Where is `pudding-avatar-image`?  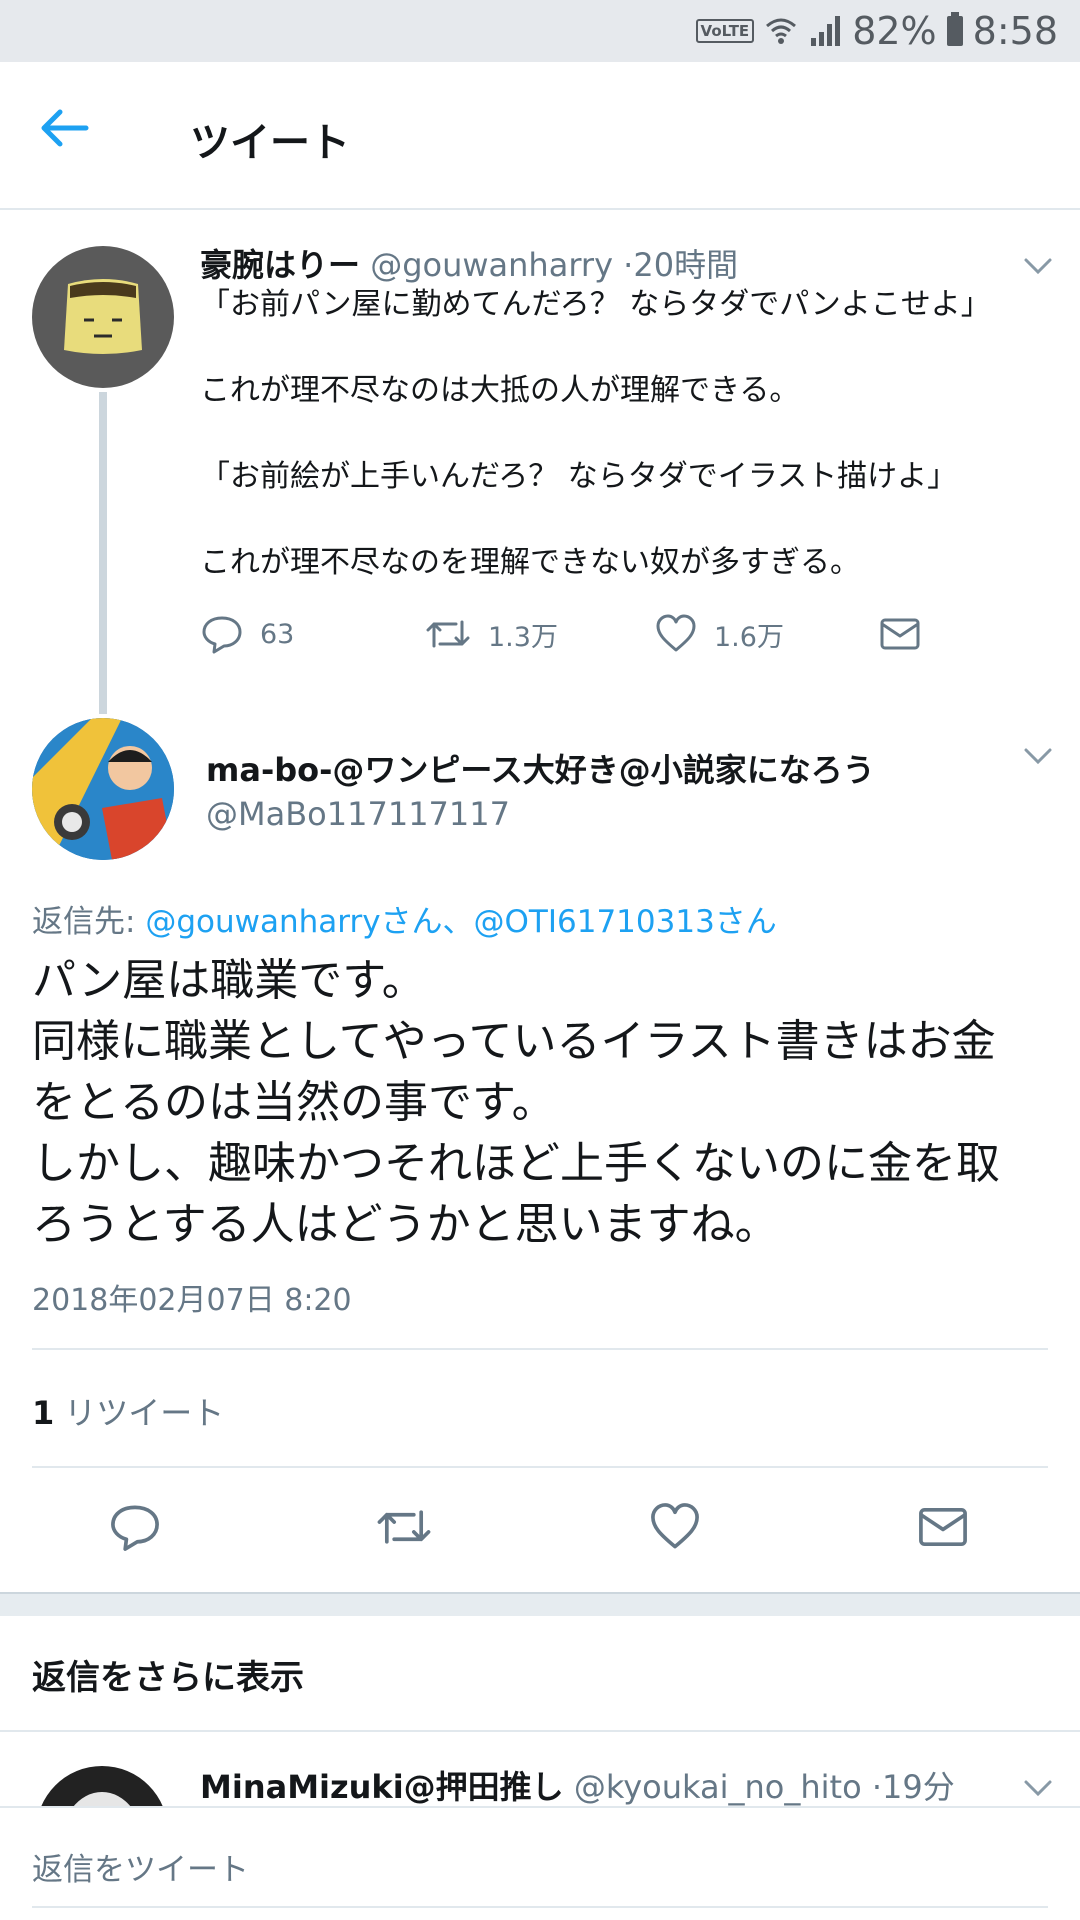 pudding-avatar-image is located at coordinates (103, 316).